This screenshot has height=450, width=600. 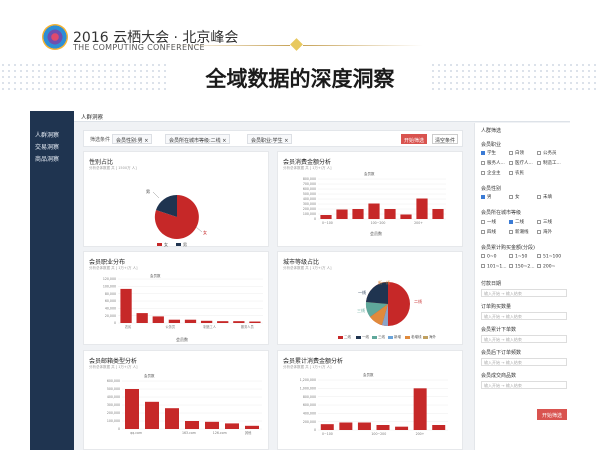 What do you see at coordinates (155, 276) in the screenshot?
I see `occupation-unit-label: 会员数` at bounding box center [155, 276].